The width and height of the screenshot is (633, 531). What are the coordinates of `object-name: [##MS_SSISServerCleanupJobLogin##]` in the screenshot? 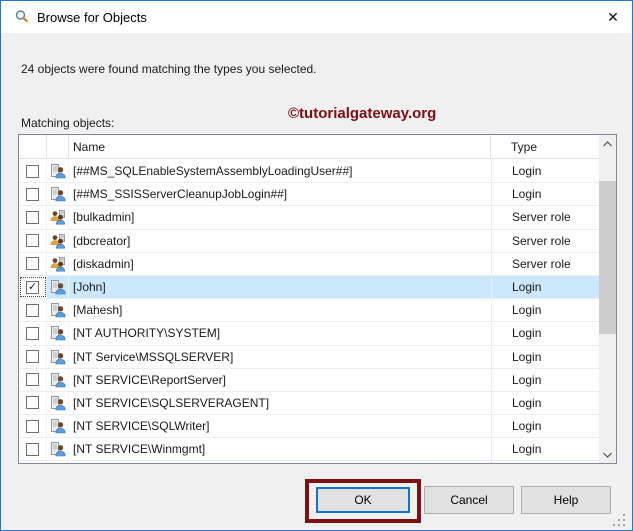 It's located at (180, 194).